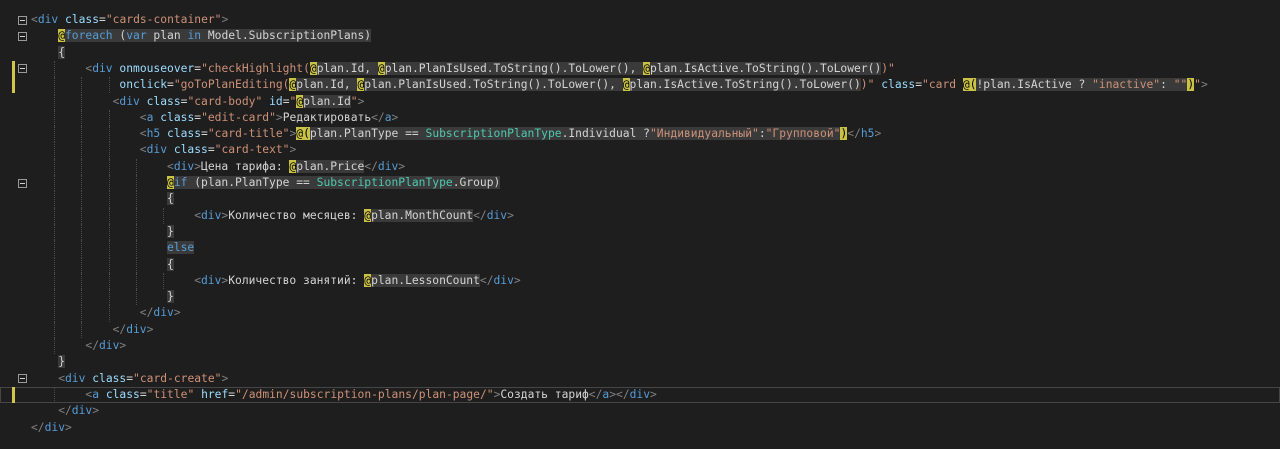  What do you see at coordinates (170, 264) in the screenshot?
I see `code-token: {` at bounding box center [170, 264].